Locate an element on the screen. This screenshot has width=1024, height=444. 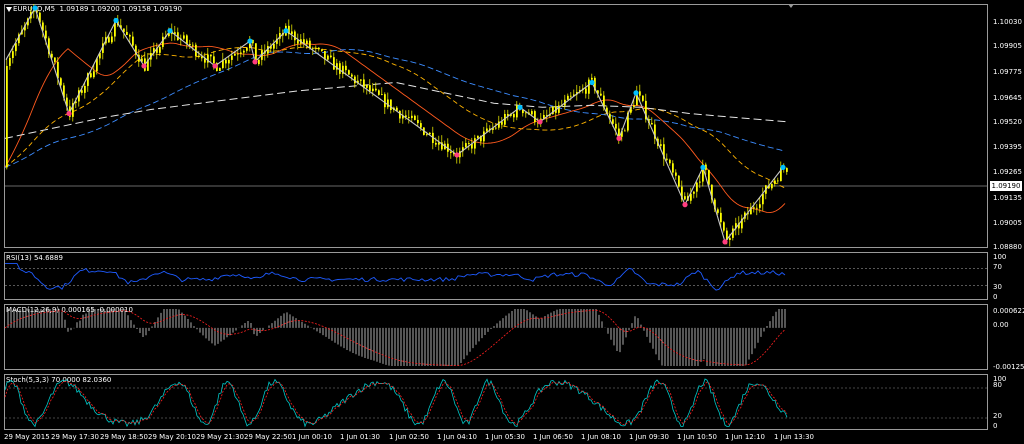
price-tick: 1.09265 is located at coordinates (1007, 172).